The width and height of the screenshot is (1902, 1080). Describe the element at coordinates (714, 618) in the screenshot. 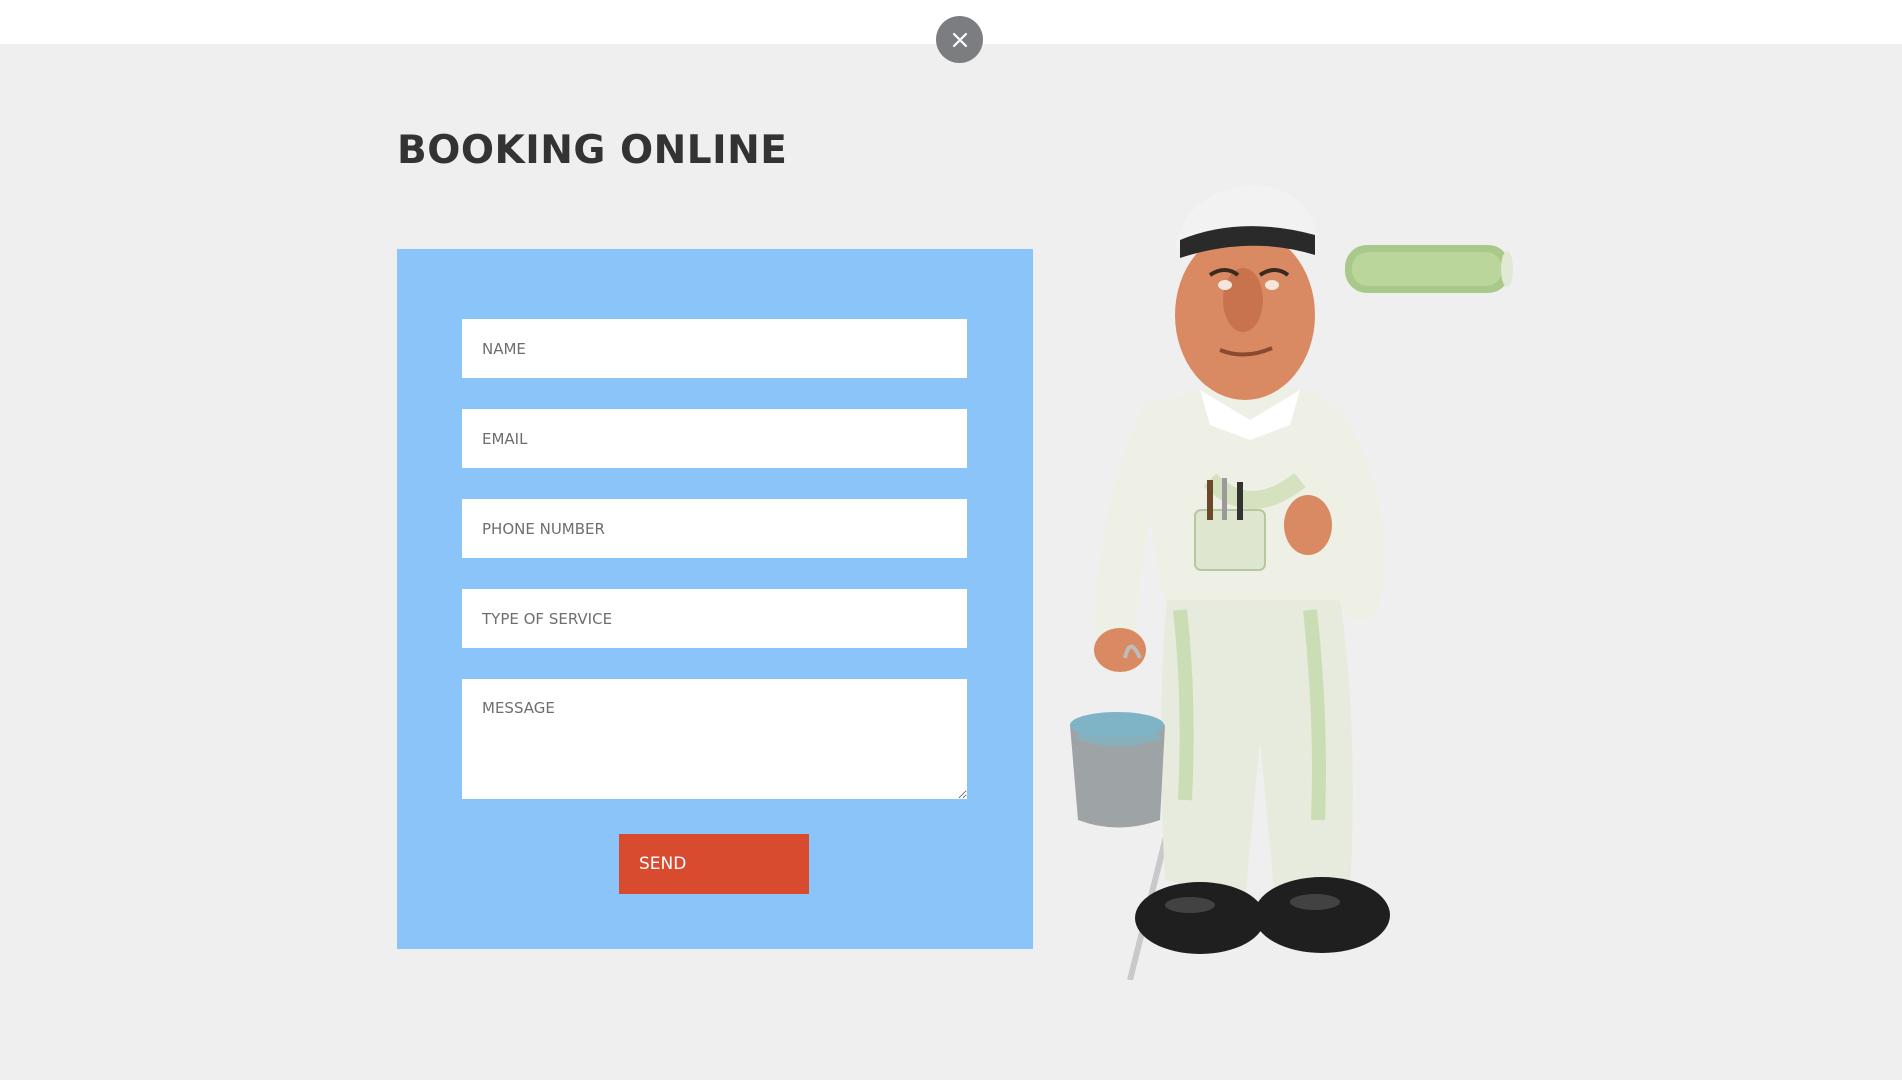

I see `type-of-service-field` at that location.